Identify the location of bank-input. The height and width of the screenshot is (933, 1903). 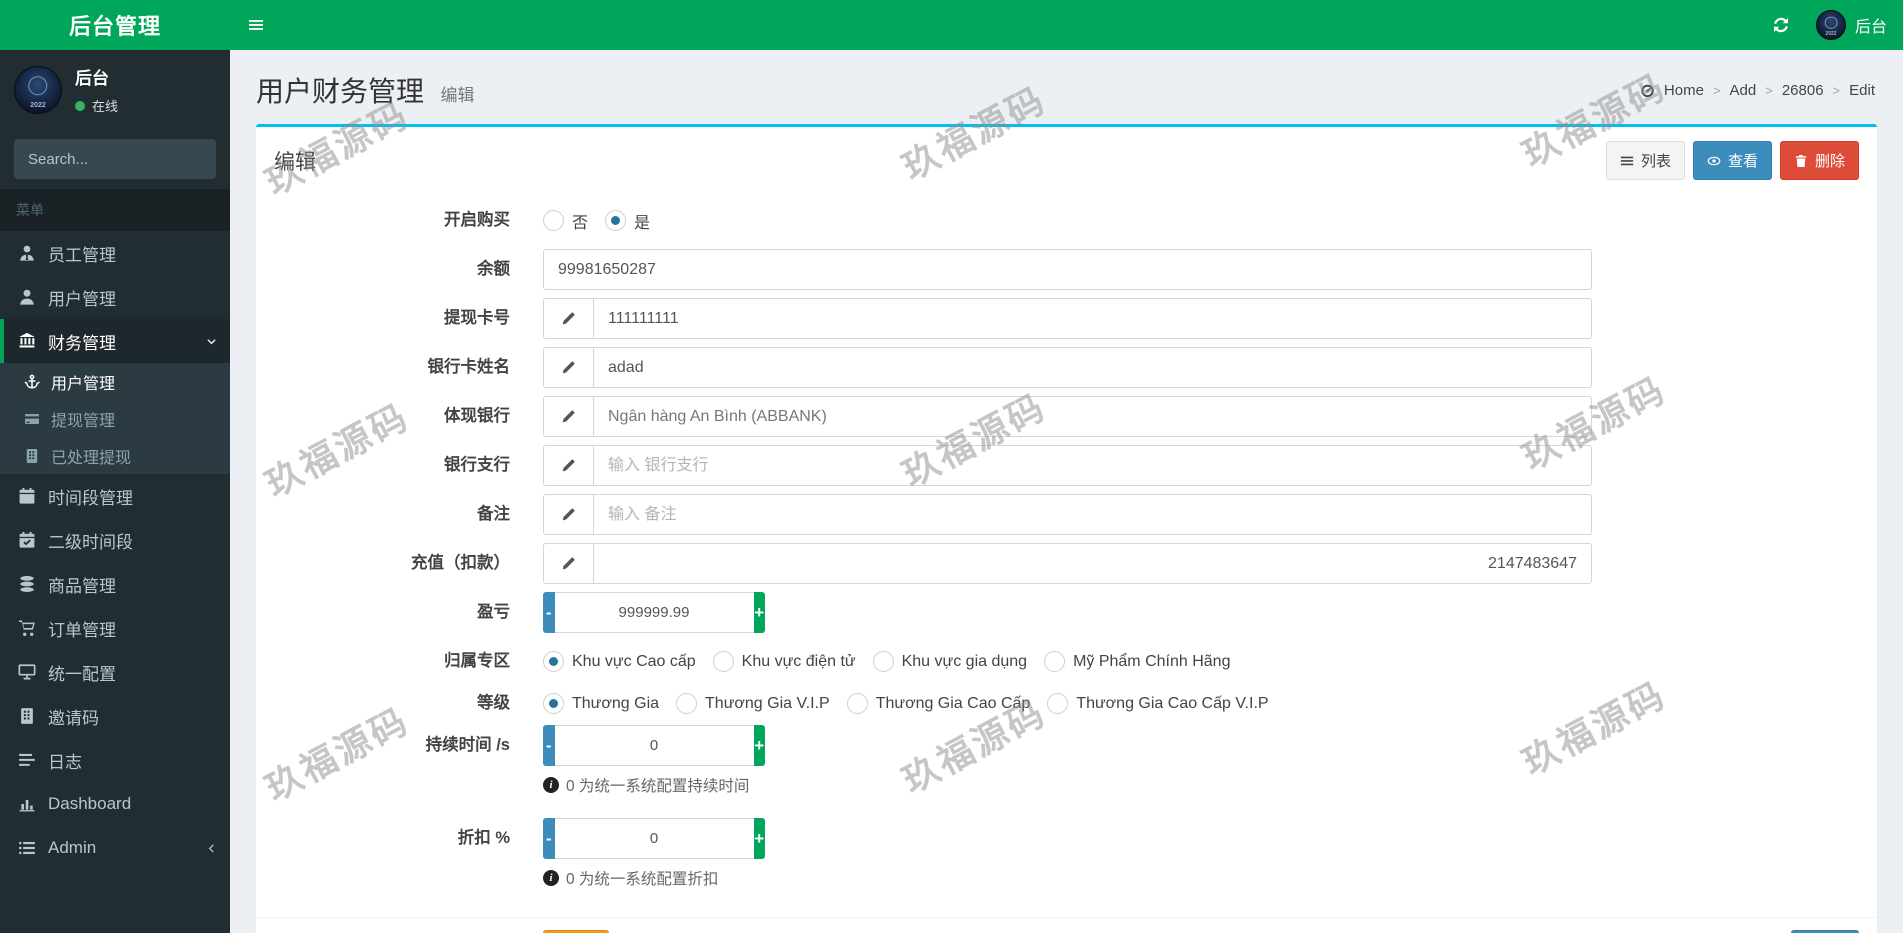
(1092, 416).